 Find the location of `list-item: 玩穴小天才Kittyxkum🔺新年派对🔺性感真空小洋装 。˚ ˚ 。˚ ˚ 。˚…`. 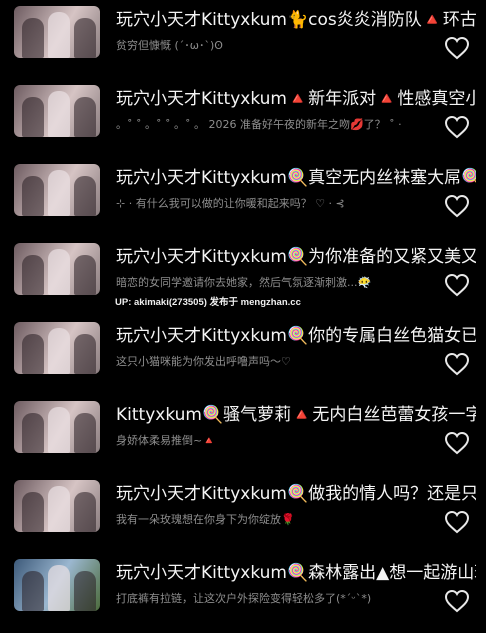

list-item: 玩穴小天才Kittyxkum🔺新年派对🔺性感真空小洋装 。˚ ˚ 。˚ ˚ 。˚… is located at coordinates (243, 122).